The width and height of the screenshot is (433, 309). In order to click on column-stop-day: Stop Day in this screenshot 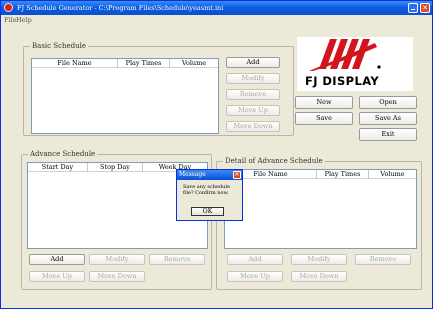, I will do `click(115, 167)`.